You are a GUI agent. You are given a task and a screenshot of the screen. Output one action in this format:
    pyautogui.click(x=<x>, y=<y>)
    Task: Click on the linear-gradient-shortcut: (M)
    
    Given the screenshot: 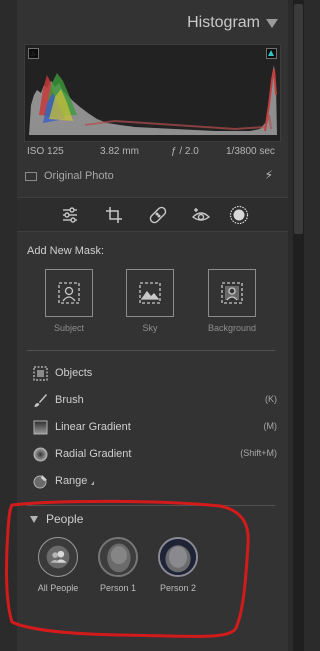 What is the action you would take?
    pyautogui.click(x=270, y=426)
    